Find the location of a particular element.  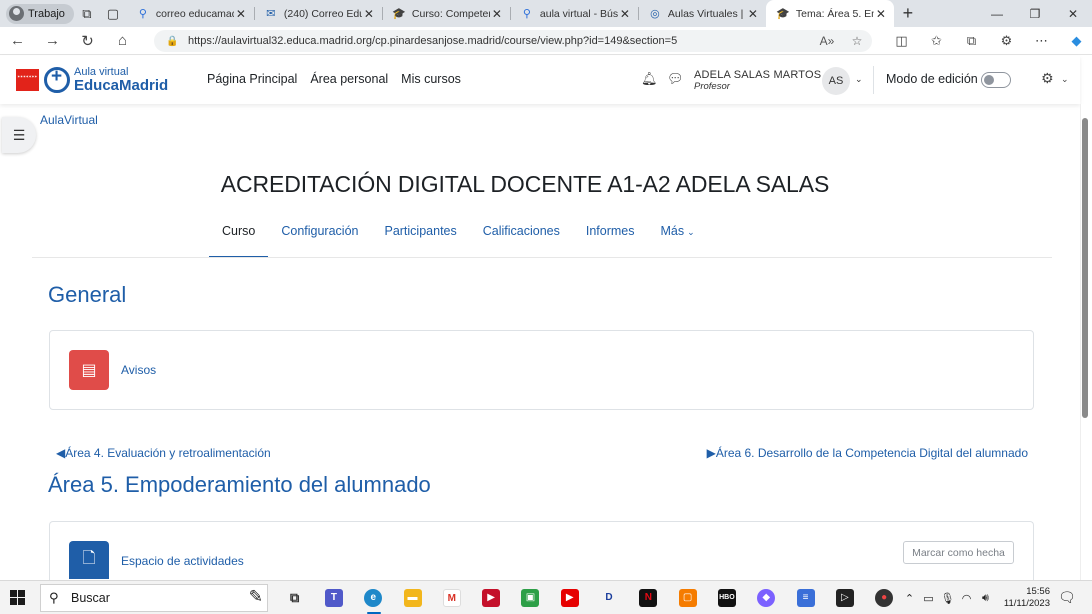

tab-participantes: Participantes is located at coordinates (420, 241).